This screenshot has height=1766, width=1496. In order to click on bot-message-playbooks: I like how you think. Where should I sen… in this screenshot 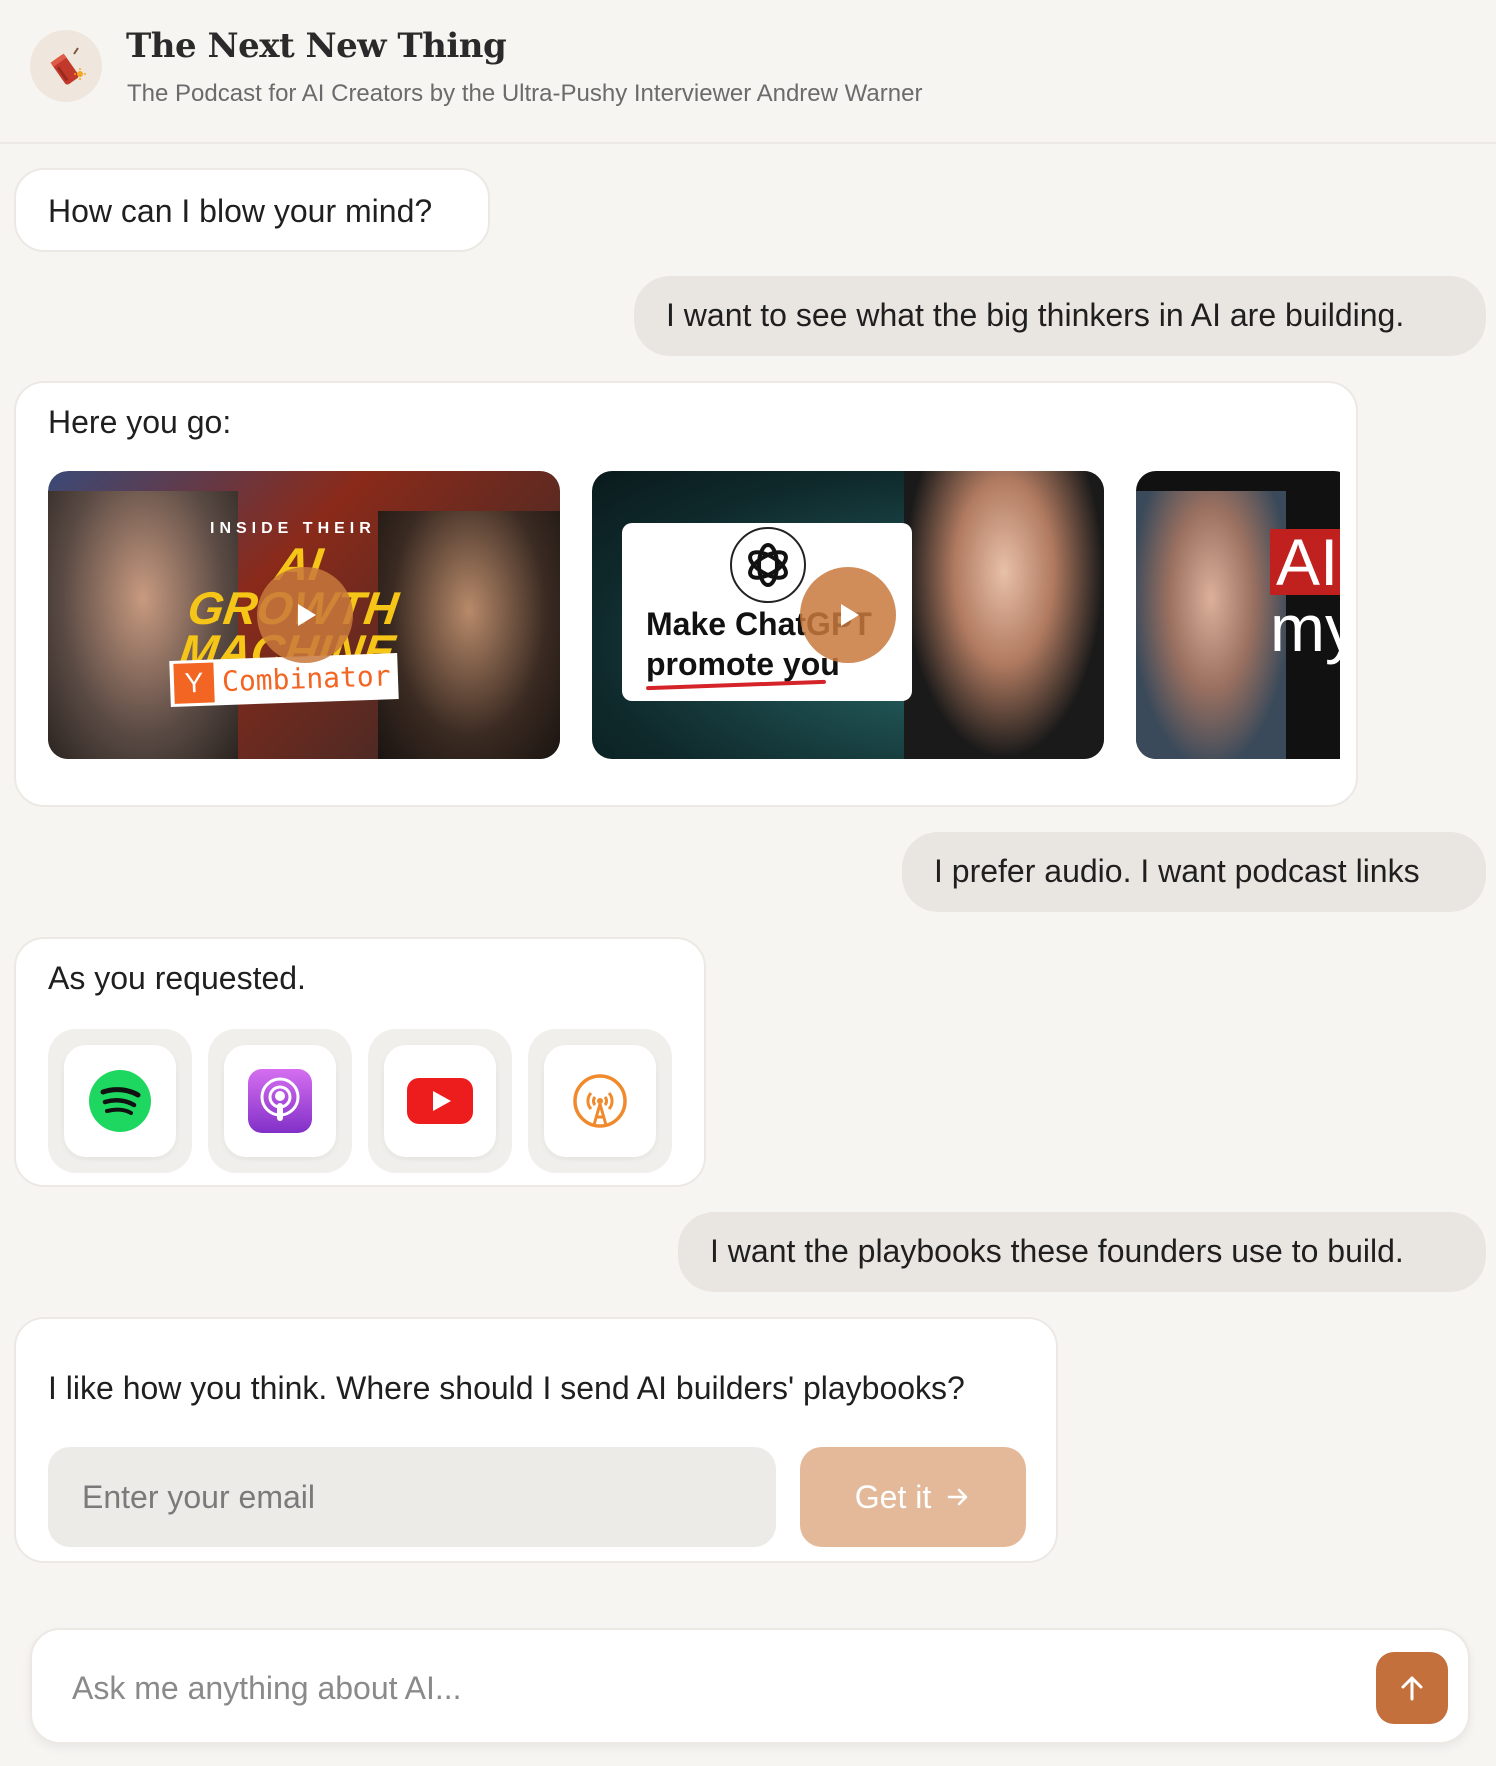, I will do `click(536, 1440)`.